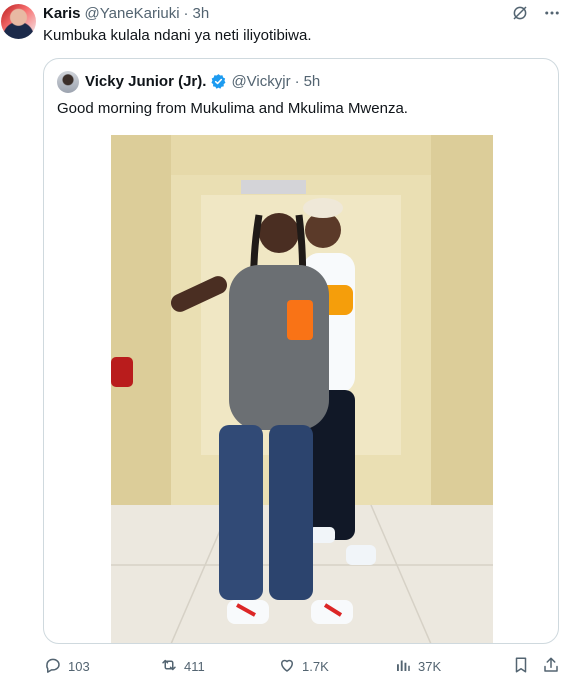  Describe the element at coordinates (260, 81) in the screenshot. I see `quoted-author-handle: @Vickyjr` at that location.